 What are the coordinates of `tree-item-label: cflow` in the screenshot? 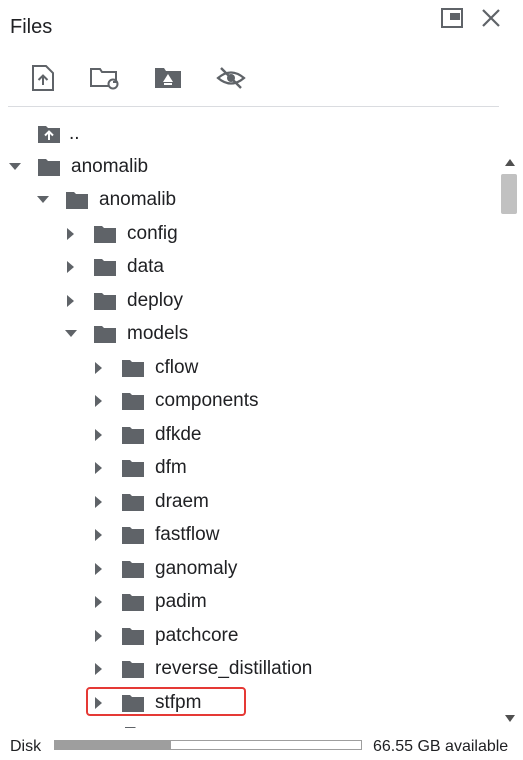 It's located at (177, 367).